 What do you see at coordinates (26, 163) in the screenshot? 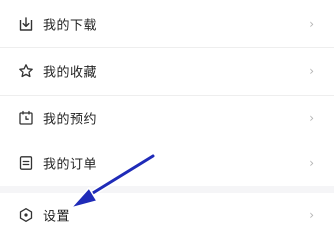
I see `order-list-icon` at bounding box center [26, 163].